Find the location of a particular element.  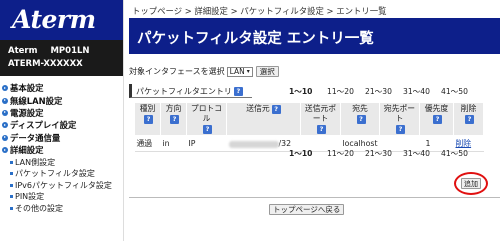

col-destination-port: 宛先ポート? is located at coordinates (399, 119).